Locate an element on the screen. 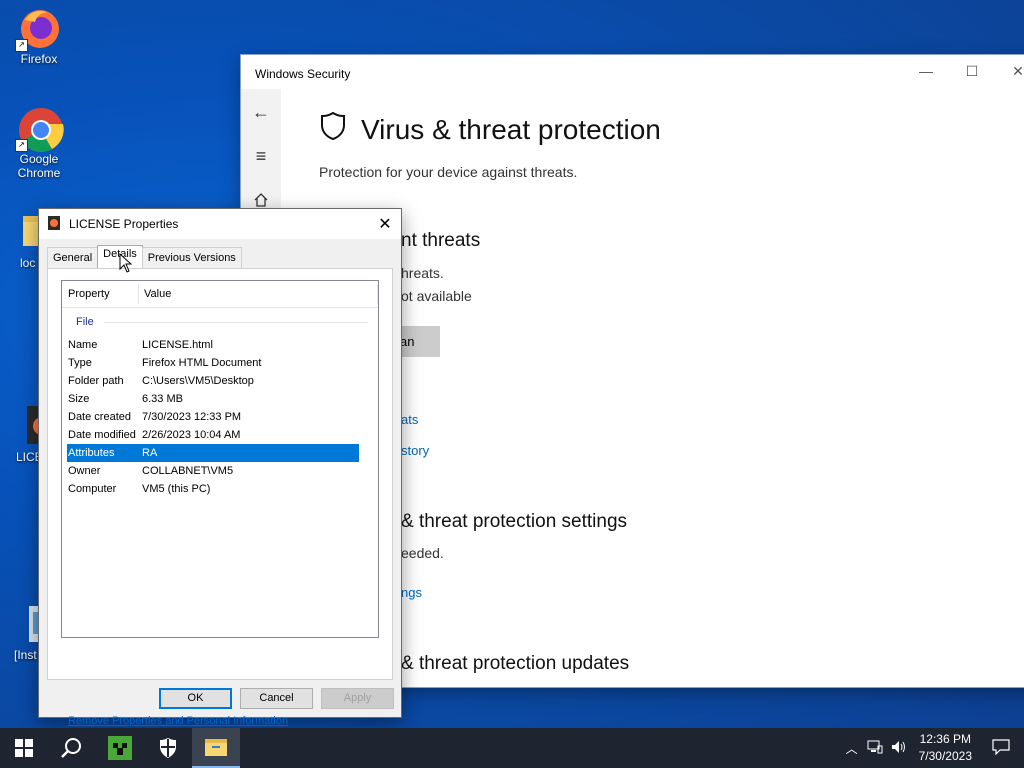 The height and width of the screenshot is (768, 1024). page-title: Virus & threat protection is located at coordinates (671, 129).